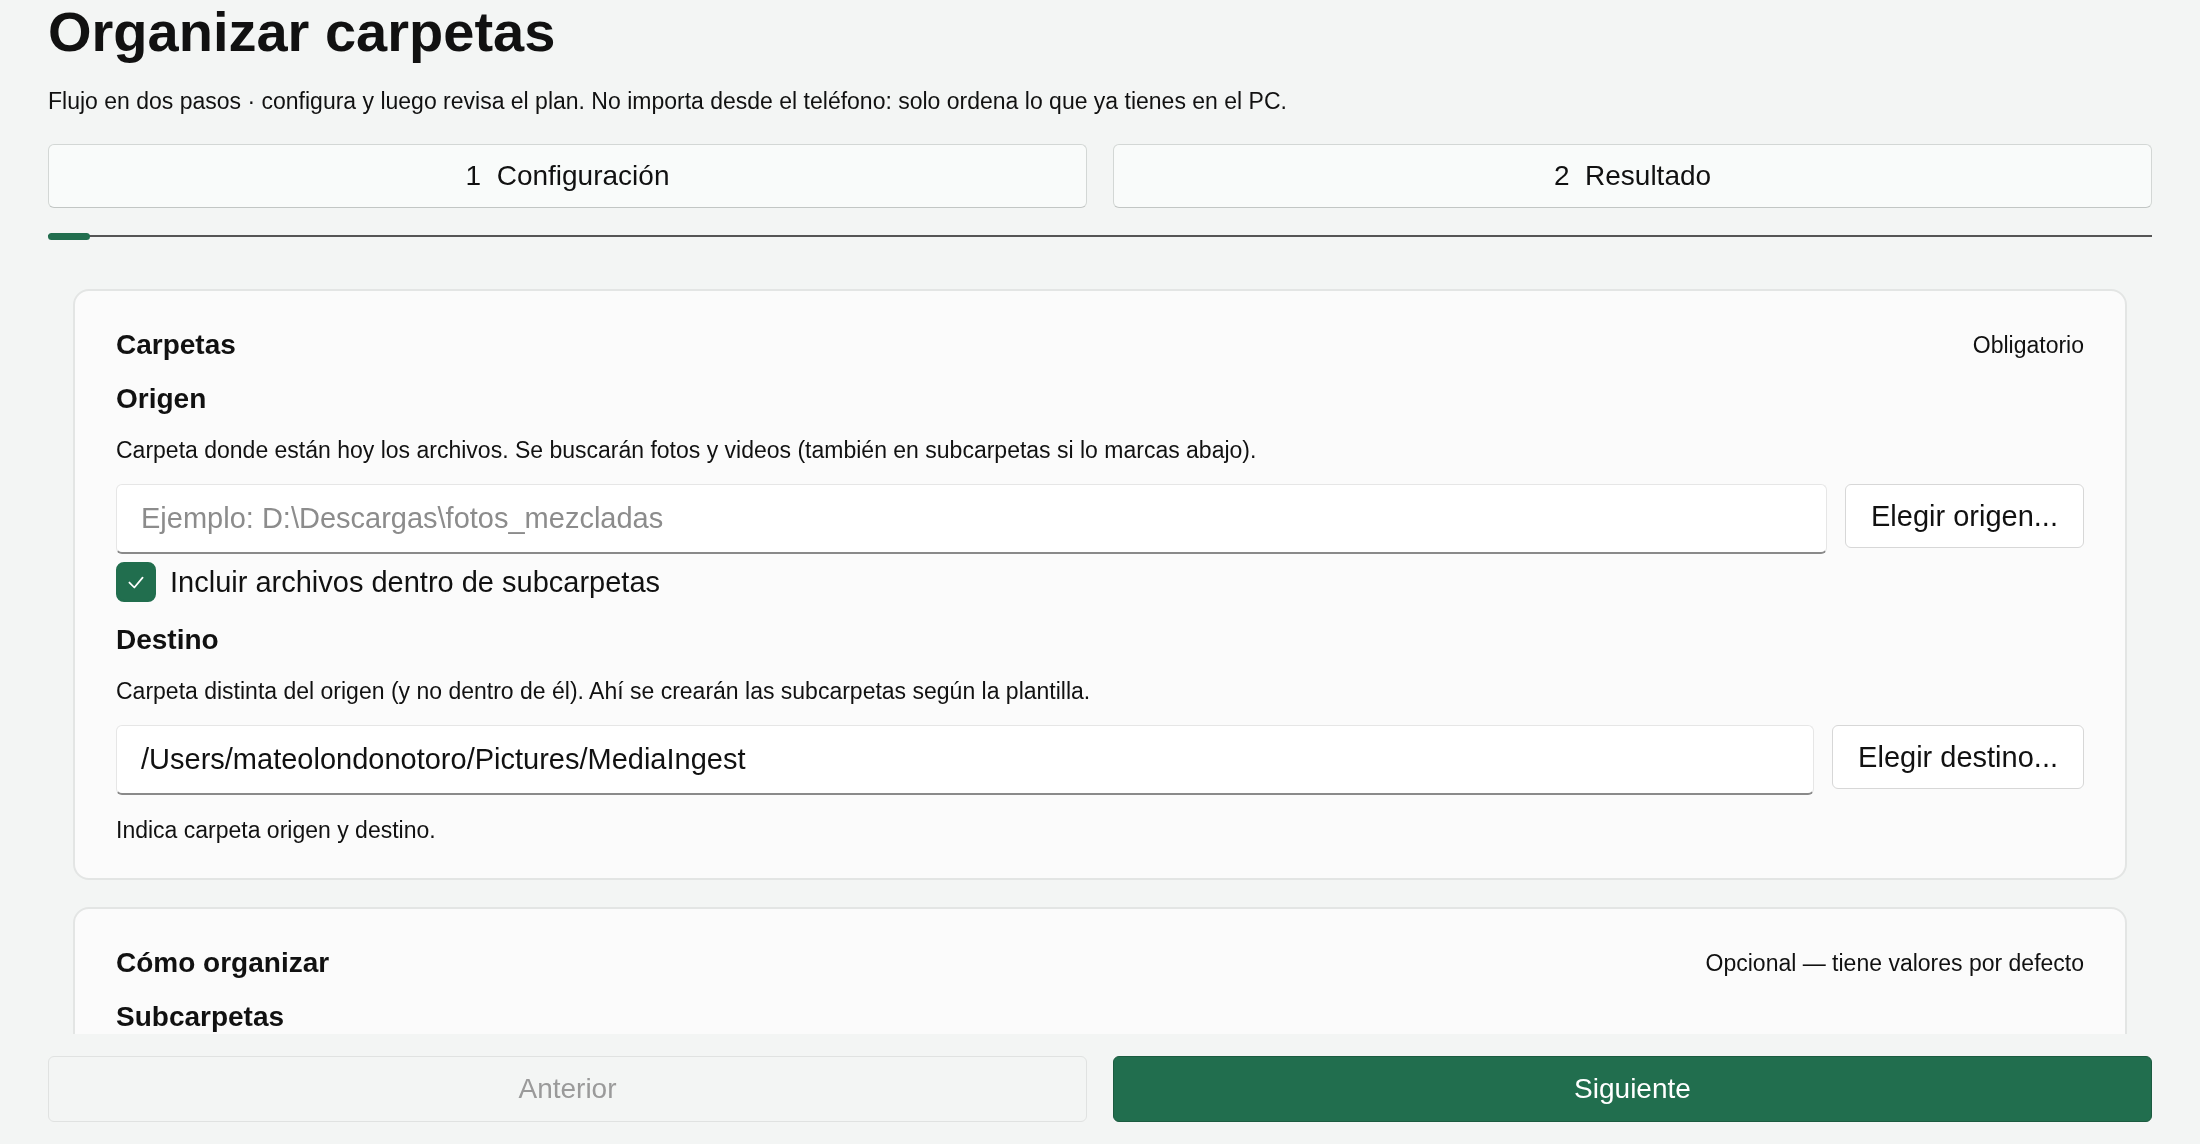 This screenshot has height=1144, width=2200. Describe the element at coordinates (223, 963) in the screenshot. I see `section-title: Cómo organizar` at that location.